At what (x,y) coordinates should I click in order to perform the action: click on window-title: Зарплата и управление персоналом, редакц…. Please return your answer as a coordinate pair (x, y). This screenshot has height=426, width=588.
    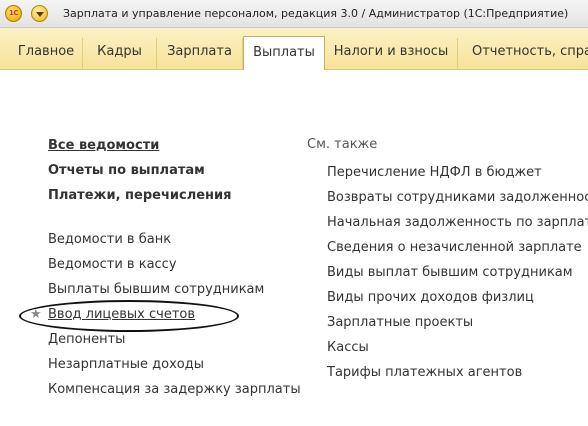
    Looking at the image, I should click on (316, 13).